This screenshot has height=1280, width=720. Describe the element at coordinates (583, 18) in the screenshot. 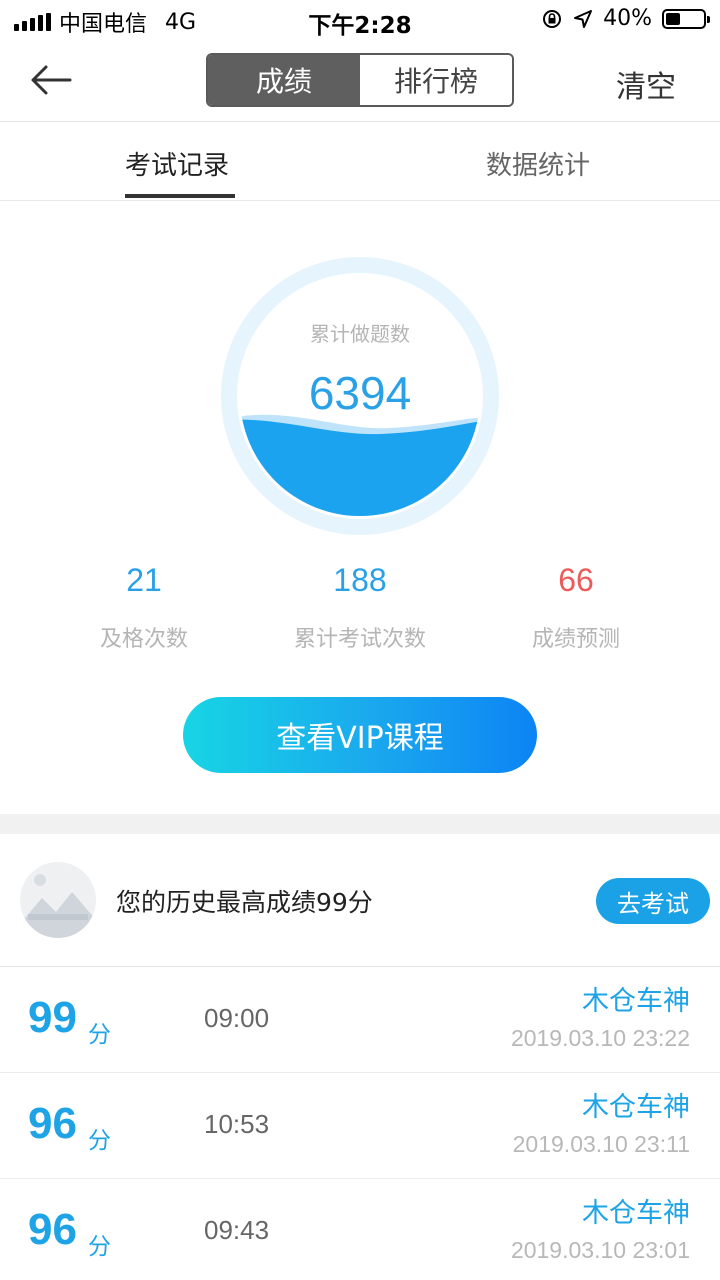

I see `location-icon` at that location.